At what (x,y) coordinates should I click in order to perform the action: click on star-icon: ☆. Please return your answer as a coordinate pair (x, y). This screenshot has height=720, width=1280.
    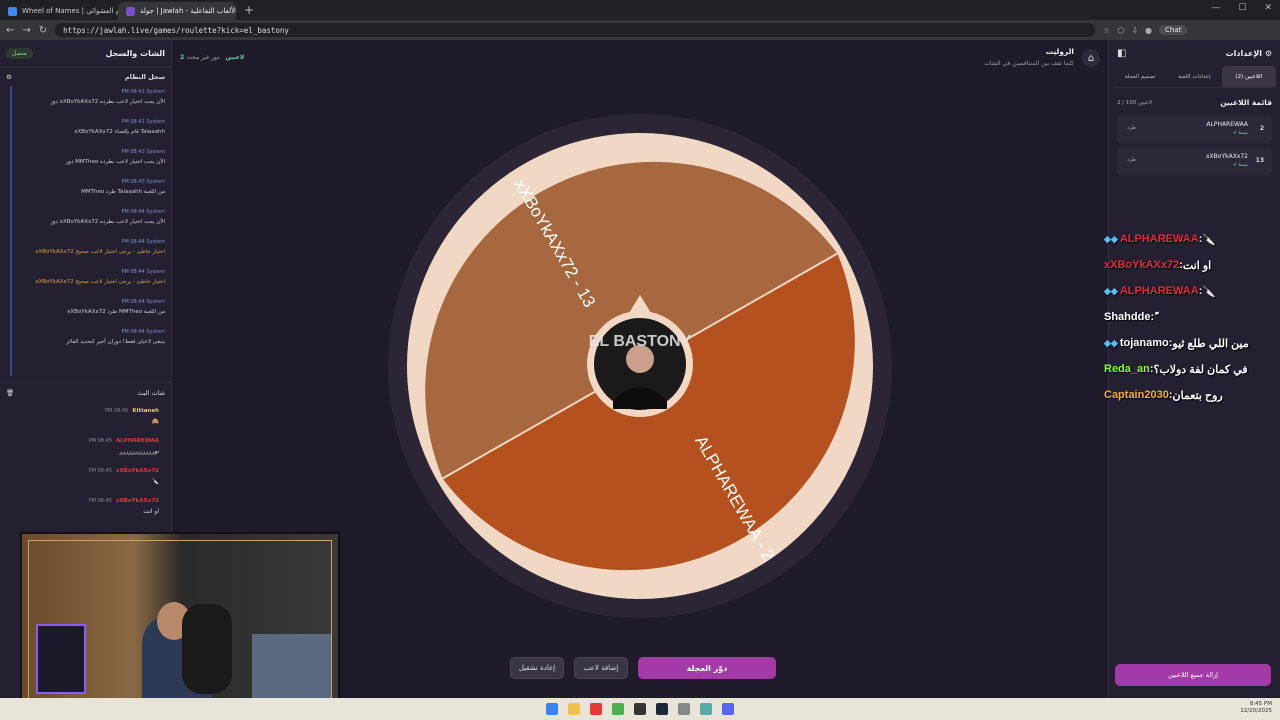
    Looking at the image, I should click on (1106, 30).